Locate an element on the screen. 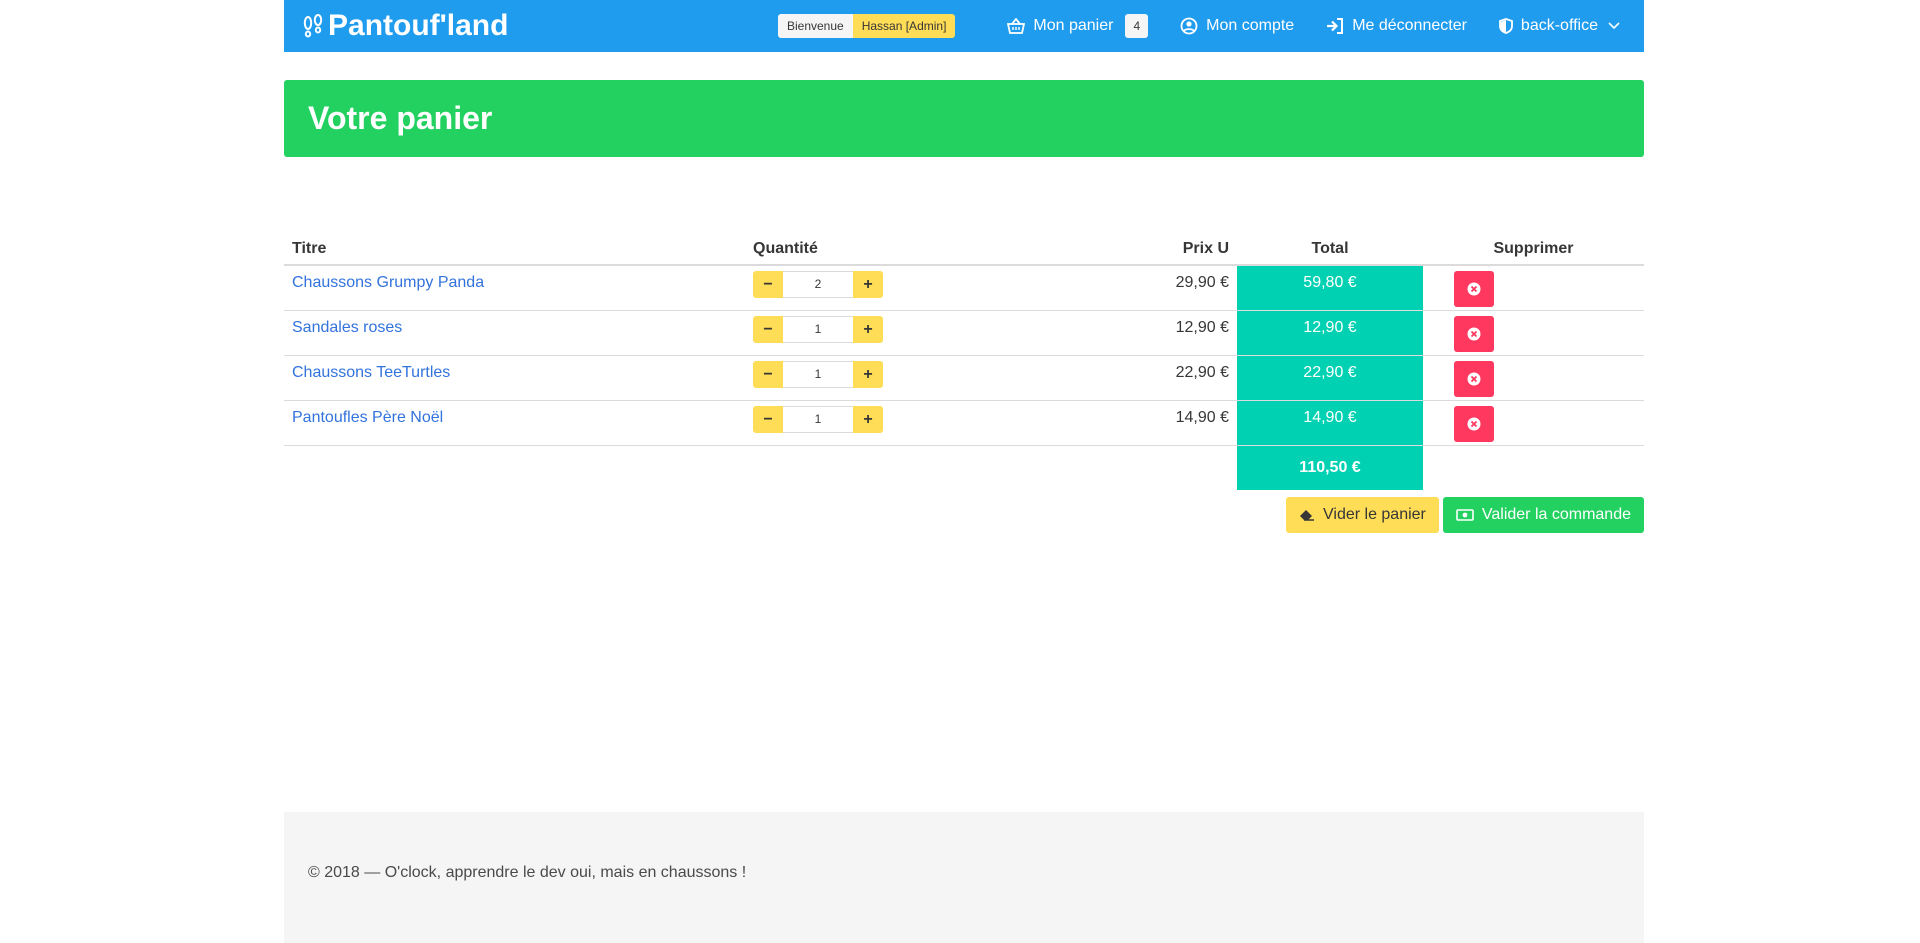  table-row: Sandales roses − 1 + 12,90 € 12,90 € is located at coordinates (964, 333).